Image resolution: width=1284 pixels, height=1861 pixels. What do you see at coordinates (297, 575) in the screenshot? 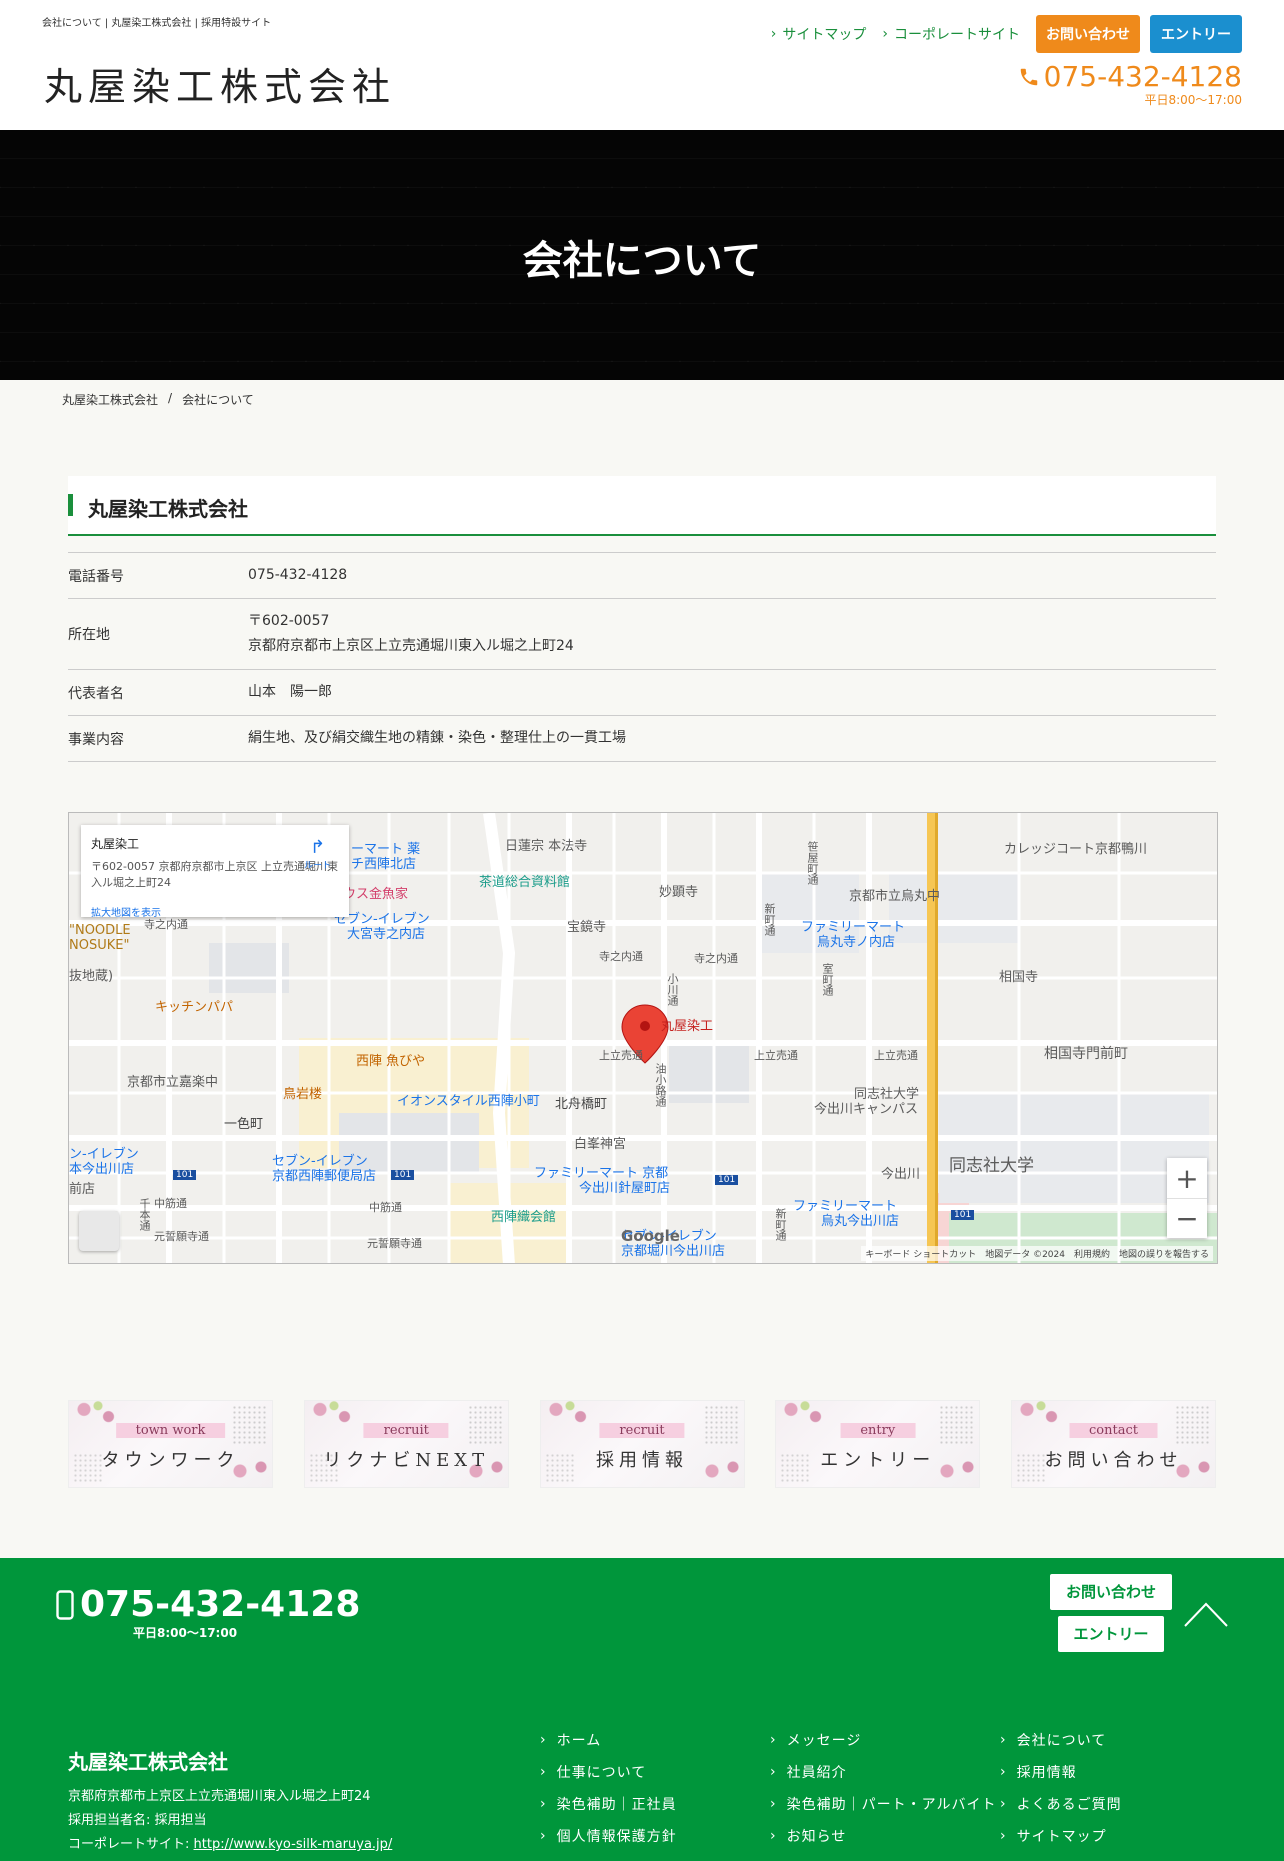
I see `info-value: 075-432-4128` at bounding box center [297, 575].